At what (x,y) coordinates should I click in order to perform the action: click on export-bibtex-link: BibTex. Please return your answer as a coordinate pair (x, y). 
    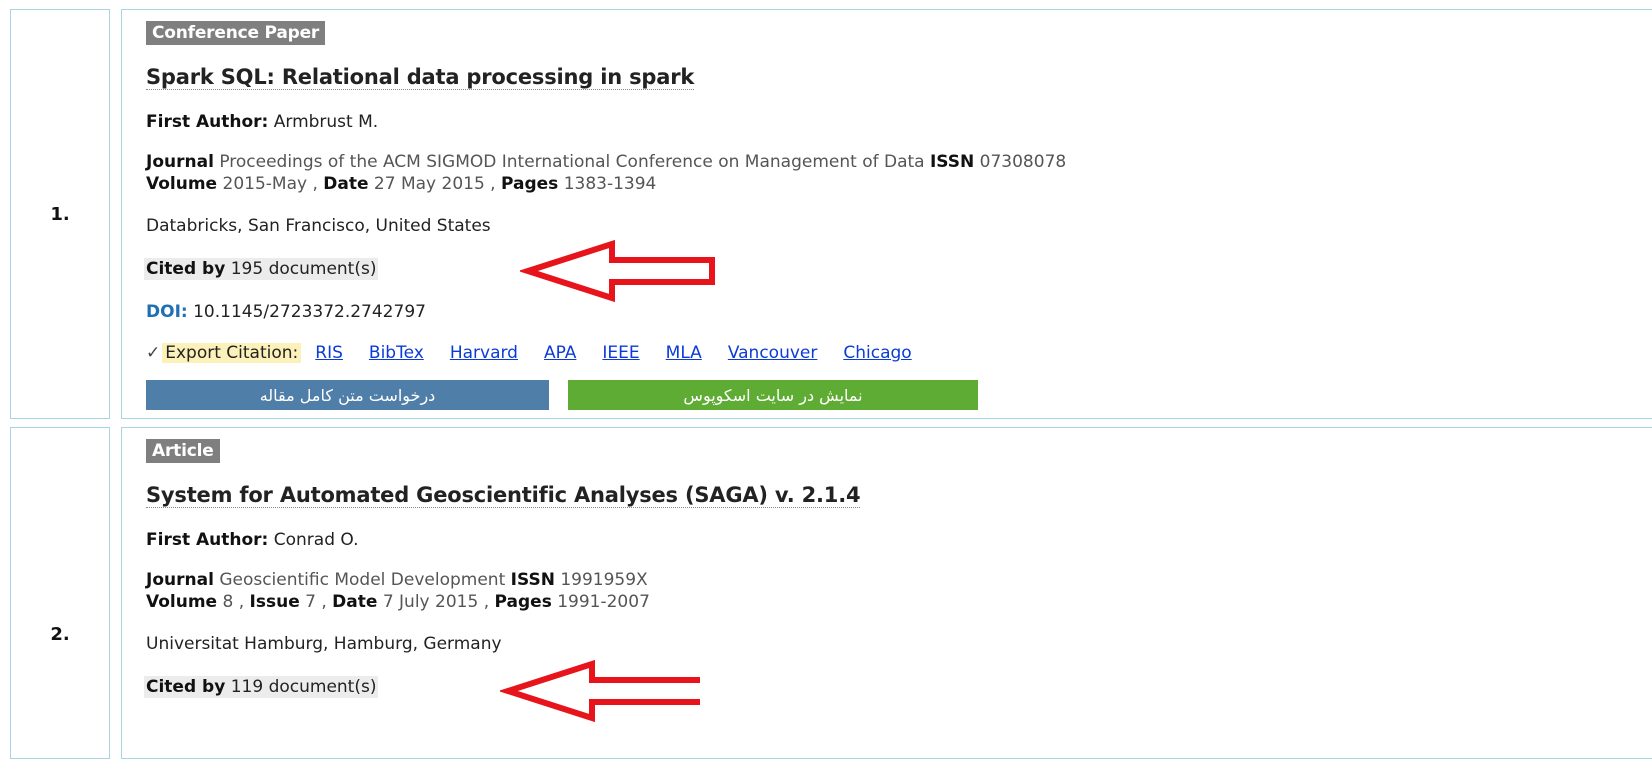
    Looking at the image, I should click on (396, 353).